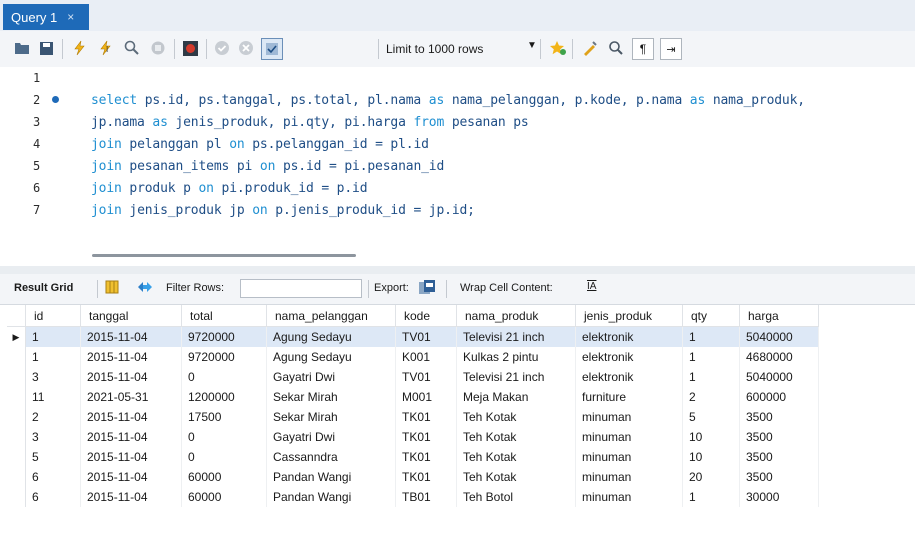 The image size is (915, 538). What do you see at coordinates (457, 78) in the screenshot?
I see `editor-line: 1` at bounding box center [457, 78].